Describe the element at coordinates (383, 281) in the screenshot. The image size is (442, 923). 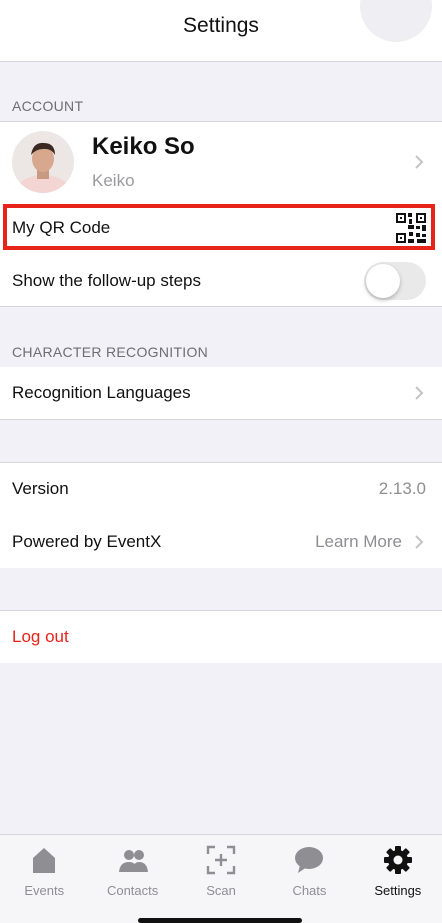
I see `toggle-knob` at that location.